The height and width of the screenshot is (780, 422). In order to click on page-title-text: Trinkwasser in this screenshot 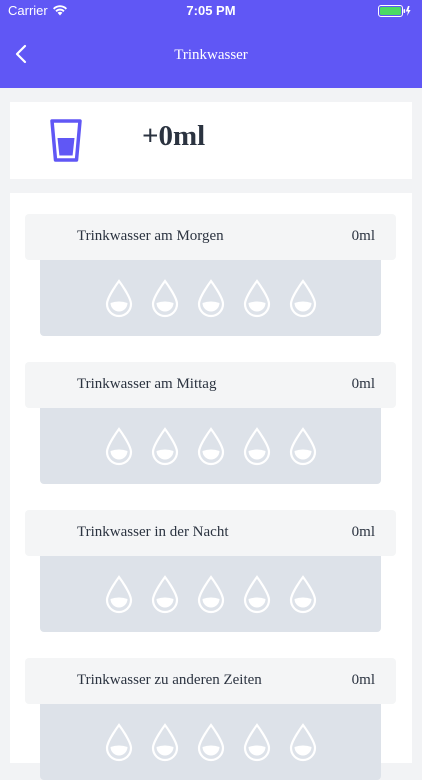, I will do `click(211, 55)`.